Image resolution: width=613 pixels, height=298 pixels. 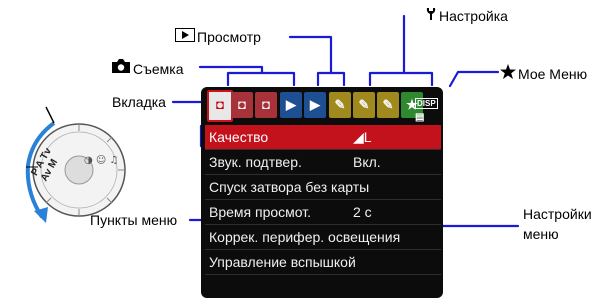 What do you see at coordinates (282, 262) in the screenshot?
I see `menu-item-label: Управление вспышкой` at bounding box center [282, 262].